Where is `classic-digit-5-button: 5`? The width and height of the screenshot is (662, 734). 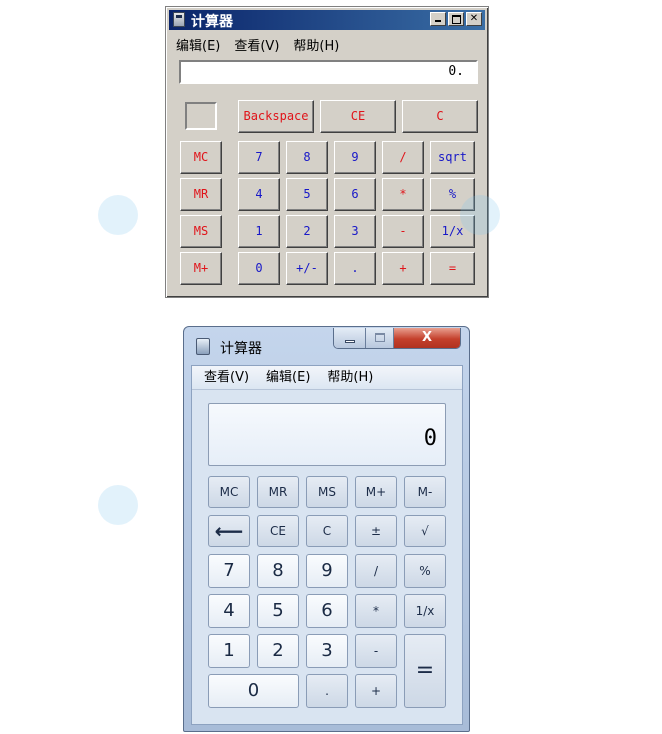
classic-digit-5-button: 5 is located at coordinates (307, 194).